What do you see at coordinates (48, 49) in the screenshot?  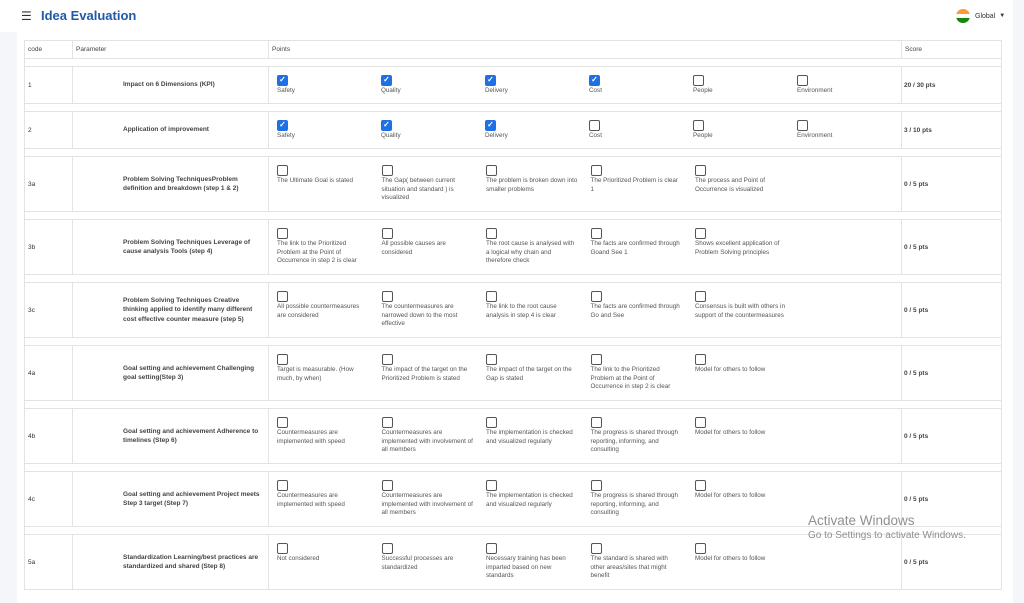 I see `column-header-code: code` at bounding box center [48, 49].